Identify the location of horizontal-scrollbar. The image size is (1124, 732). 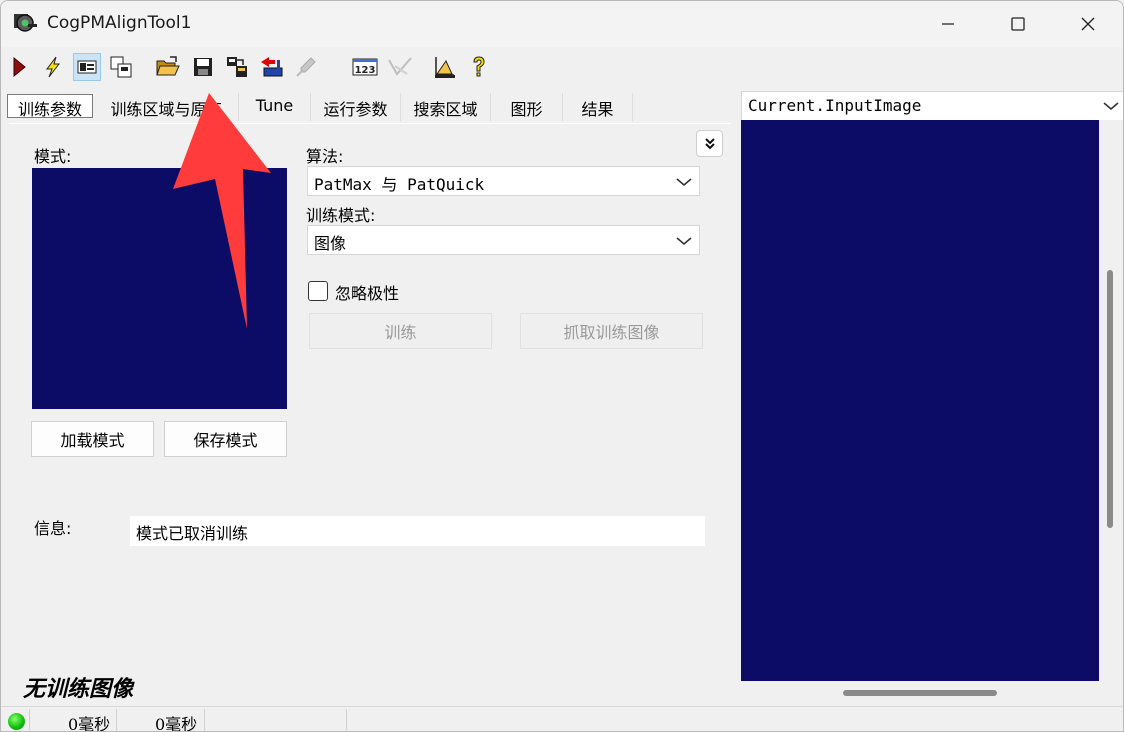
(920, 692).